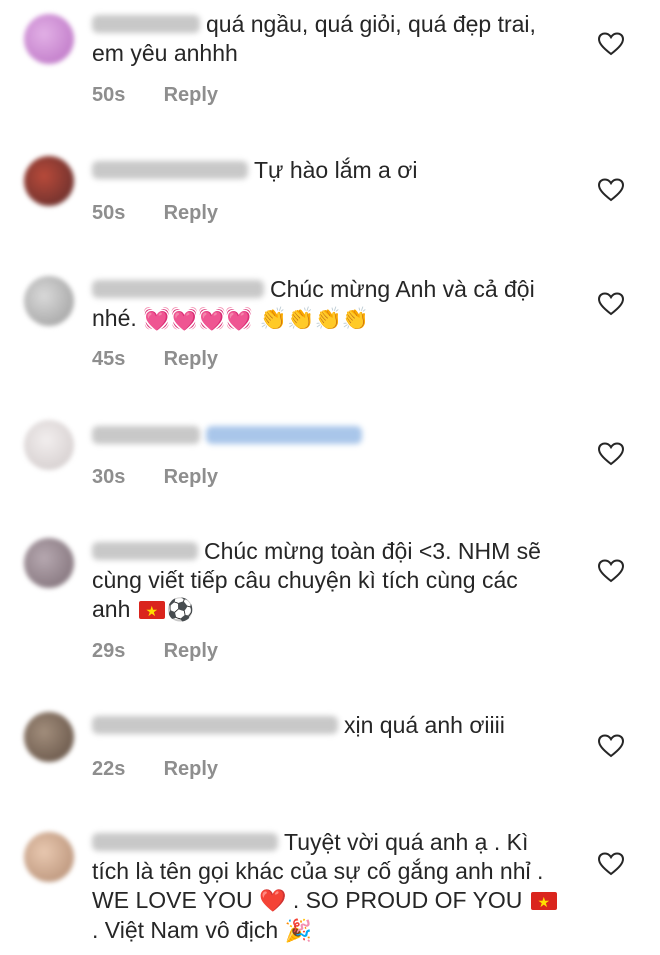 Image resolution: width=660 pixels, height=955 pixels. What do you see at coordinates (180, 610) in the screenshot?
I see `soccer-ball-icon: ⚽` at bounding box center [180, 610].